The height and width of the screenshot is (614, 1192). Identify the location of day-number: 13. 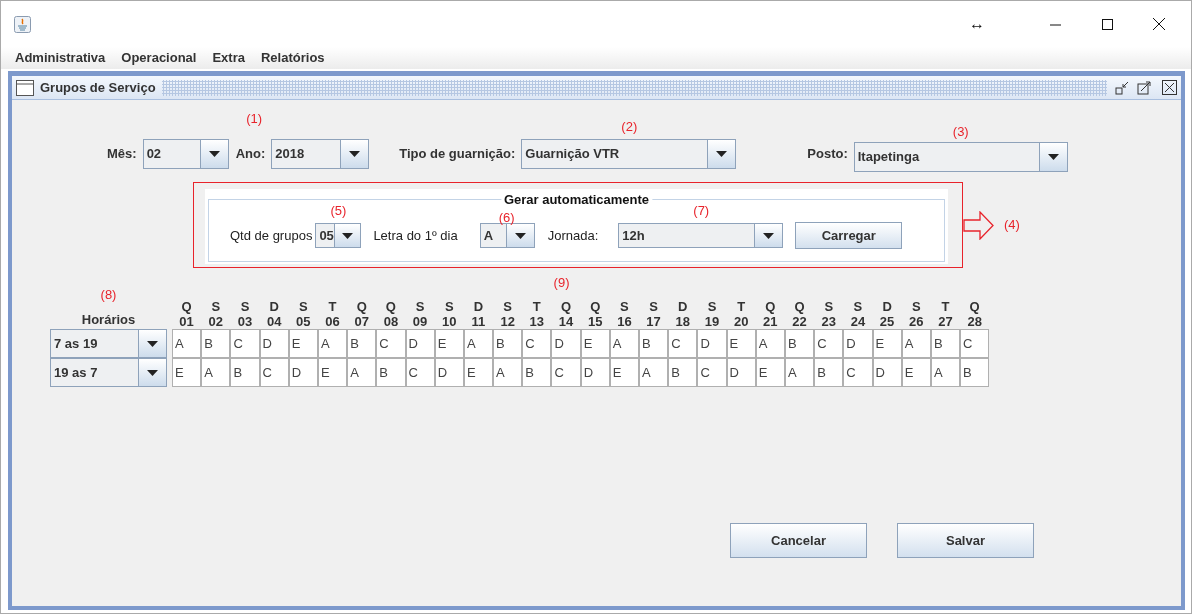
(537, 321).